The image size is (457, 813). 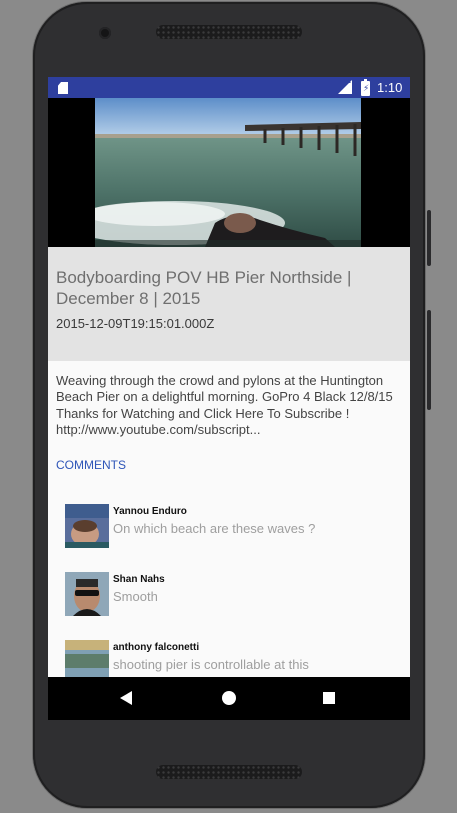 I want to click on navigation-bar, so click(x=229, y=698).